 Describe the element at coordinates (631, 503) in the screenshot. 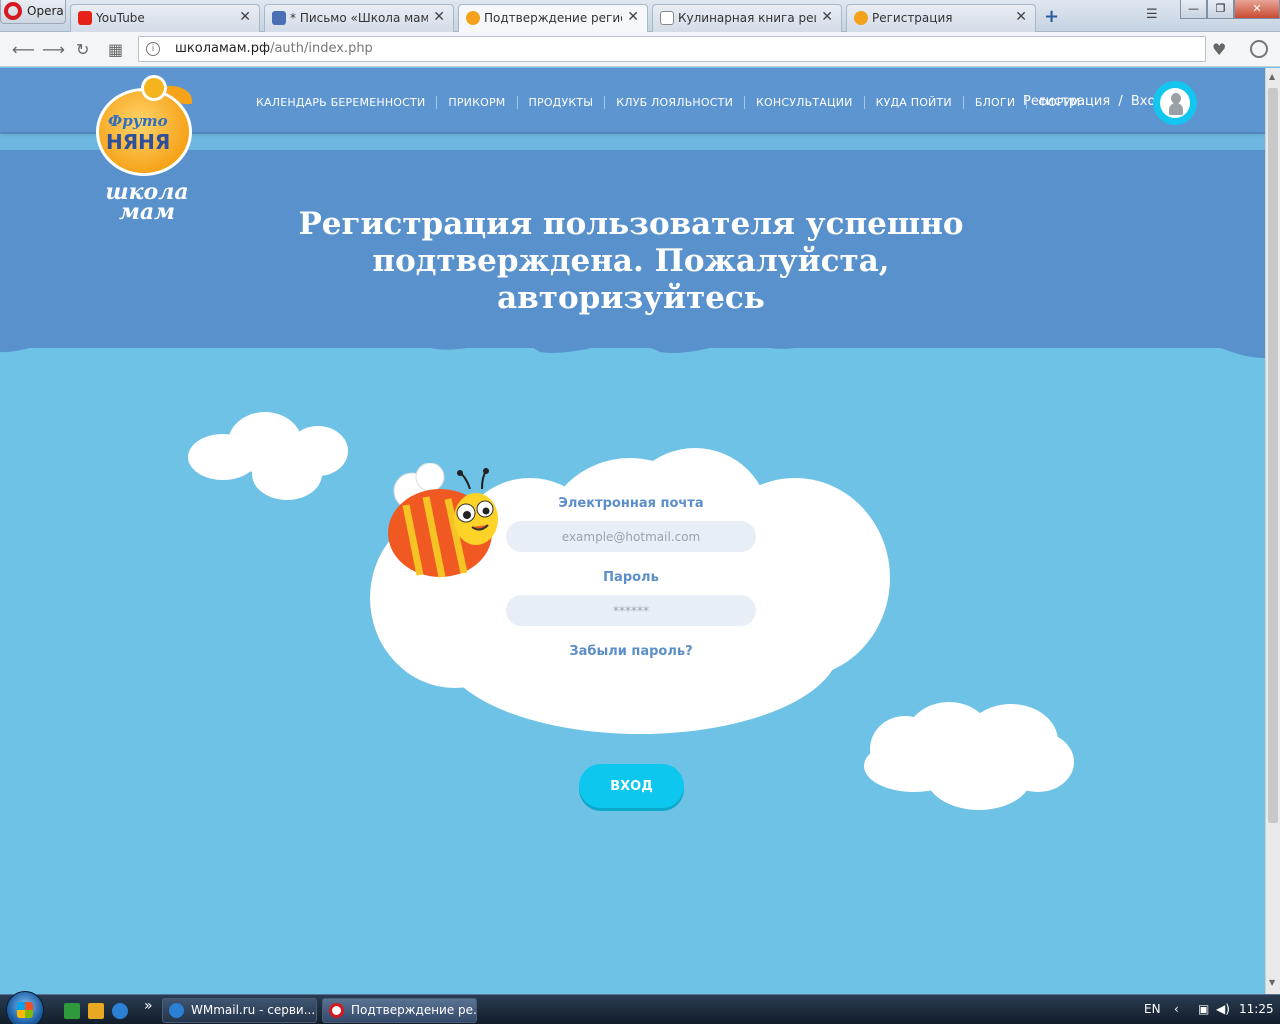

I see `email-label: Электронная почта` at that location.